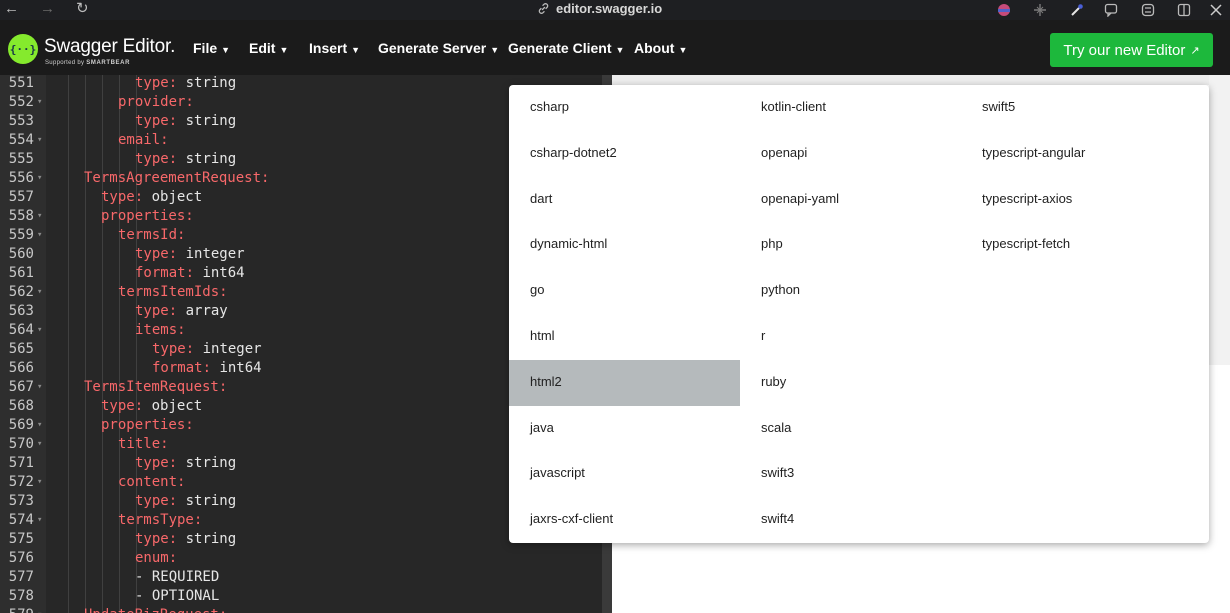 Image resolution: width=1230 pixels, height=613 pixels. Describe the element at coordinates (177, 577) in the screenshot. I see `code-text: - REQUIRED` at that location.